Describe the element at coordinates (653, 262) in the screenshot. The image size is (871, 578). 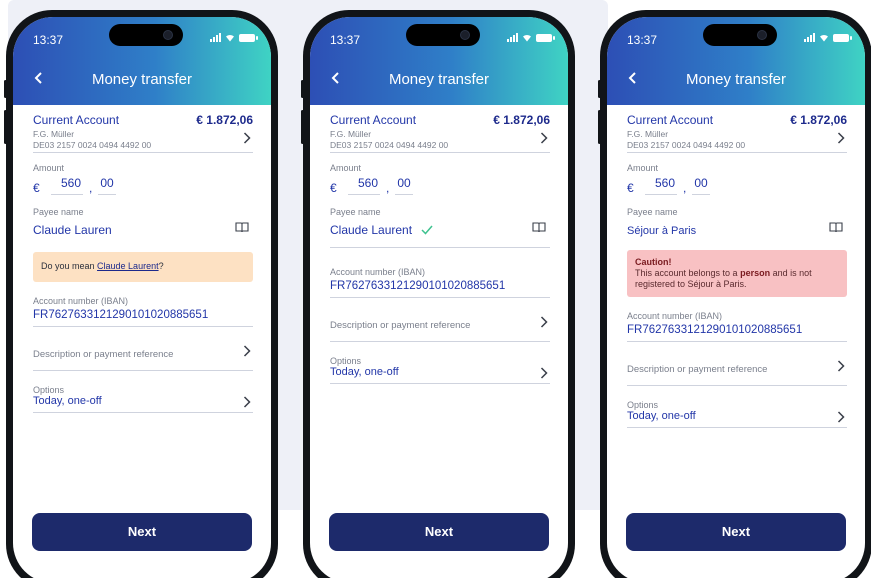
I see `caution-title: Caution!` at that location.